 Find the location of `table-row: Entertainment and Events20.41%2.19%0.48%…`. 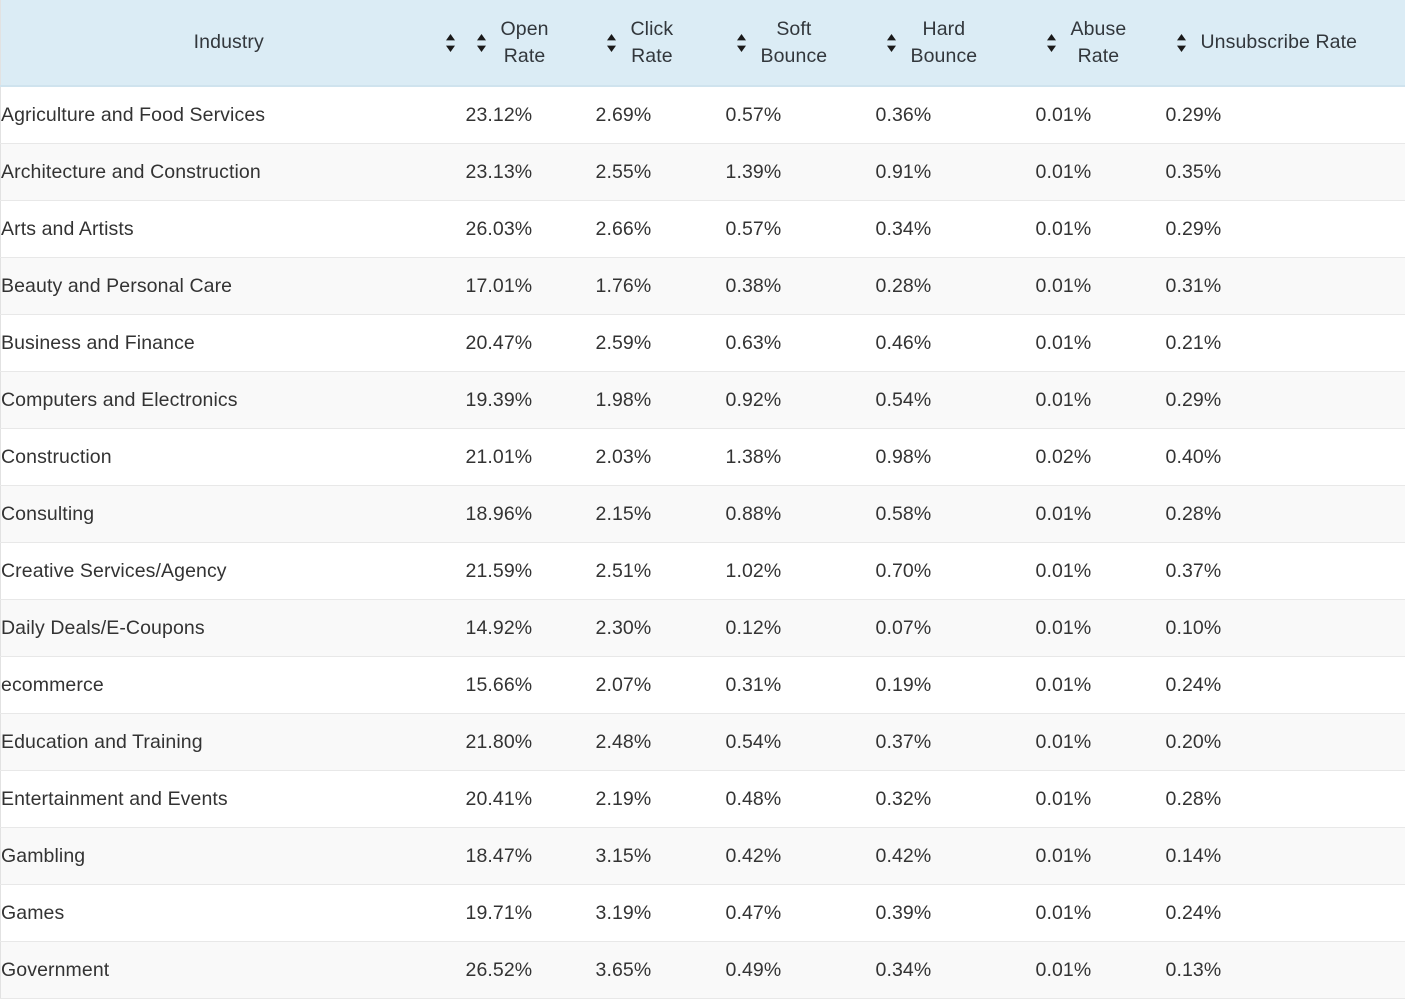

table-row: Entertainment and Events20.41%2.19%0.48%… is located at coordinates (703, 799).